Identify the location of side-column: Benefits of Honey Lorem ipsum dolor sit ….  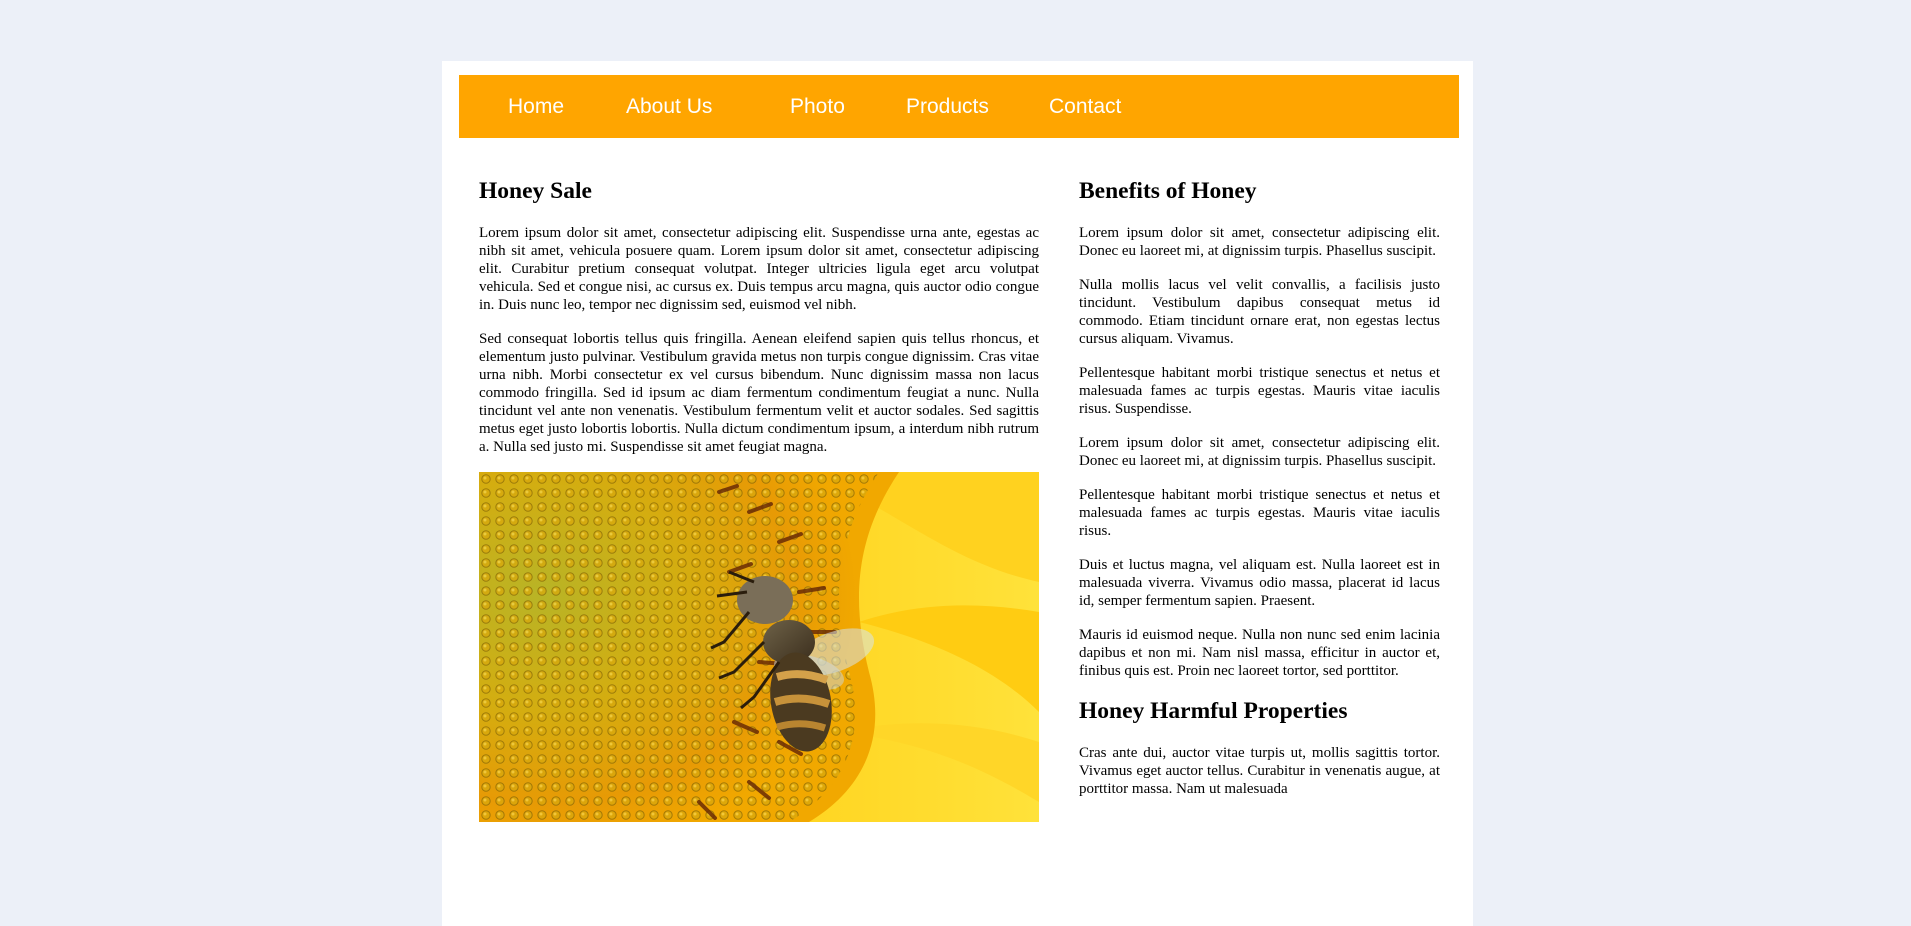
(1259, 495).